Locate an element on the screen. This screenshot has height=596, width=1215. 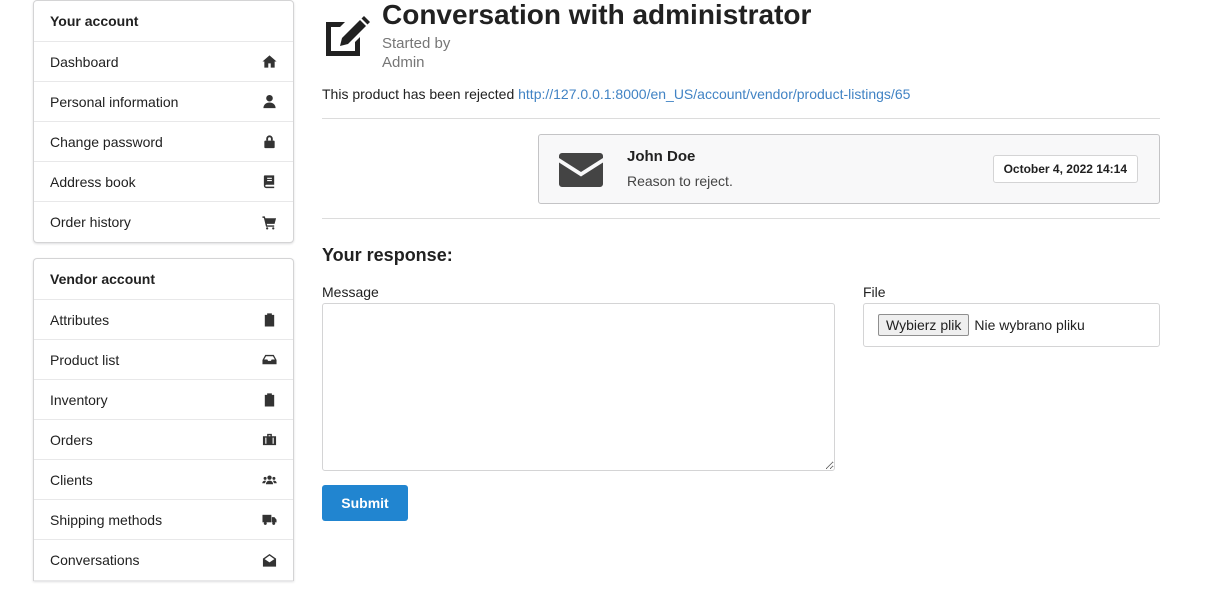
no-file-chosen-text: Nie wybrano pliku is located at coordinates (1029, 325).